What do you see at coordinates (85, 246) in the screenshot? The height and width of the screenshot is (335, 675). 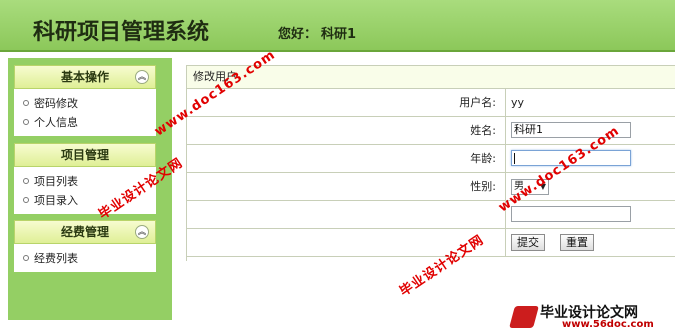 I see `panel-funding-mgmt: 经费管理 ︽ 经费列表` at bounding box center [85, 246].